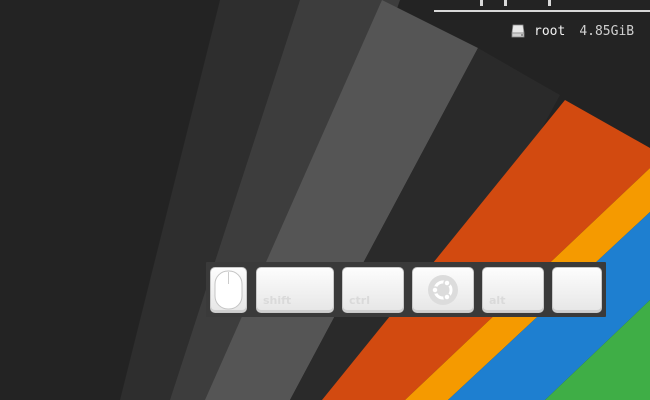 The height and width of the screenshot is (400, 650). What do you see at coordinates (359, 300) in the screenshot?
I see `ctrl-key-label: ctrl` at bounding box center [359, 300].